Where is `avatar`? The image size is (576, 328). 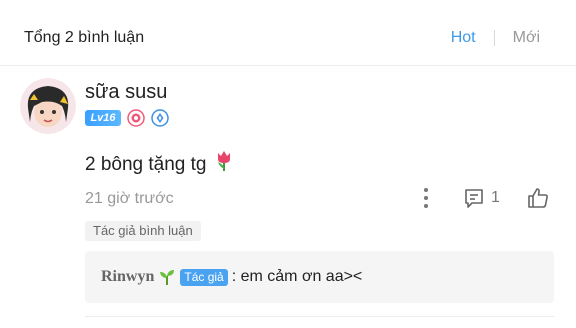 avatar is located at coordinates (48, 106).